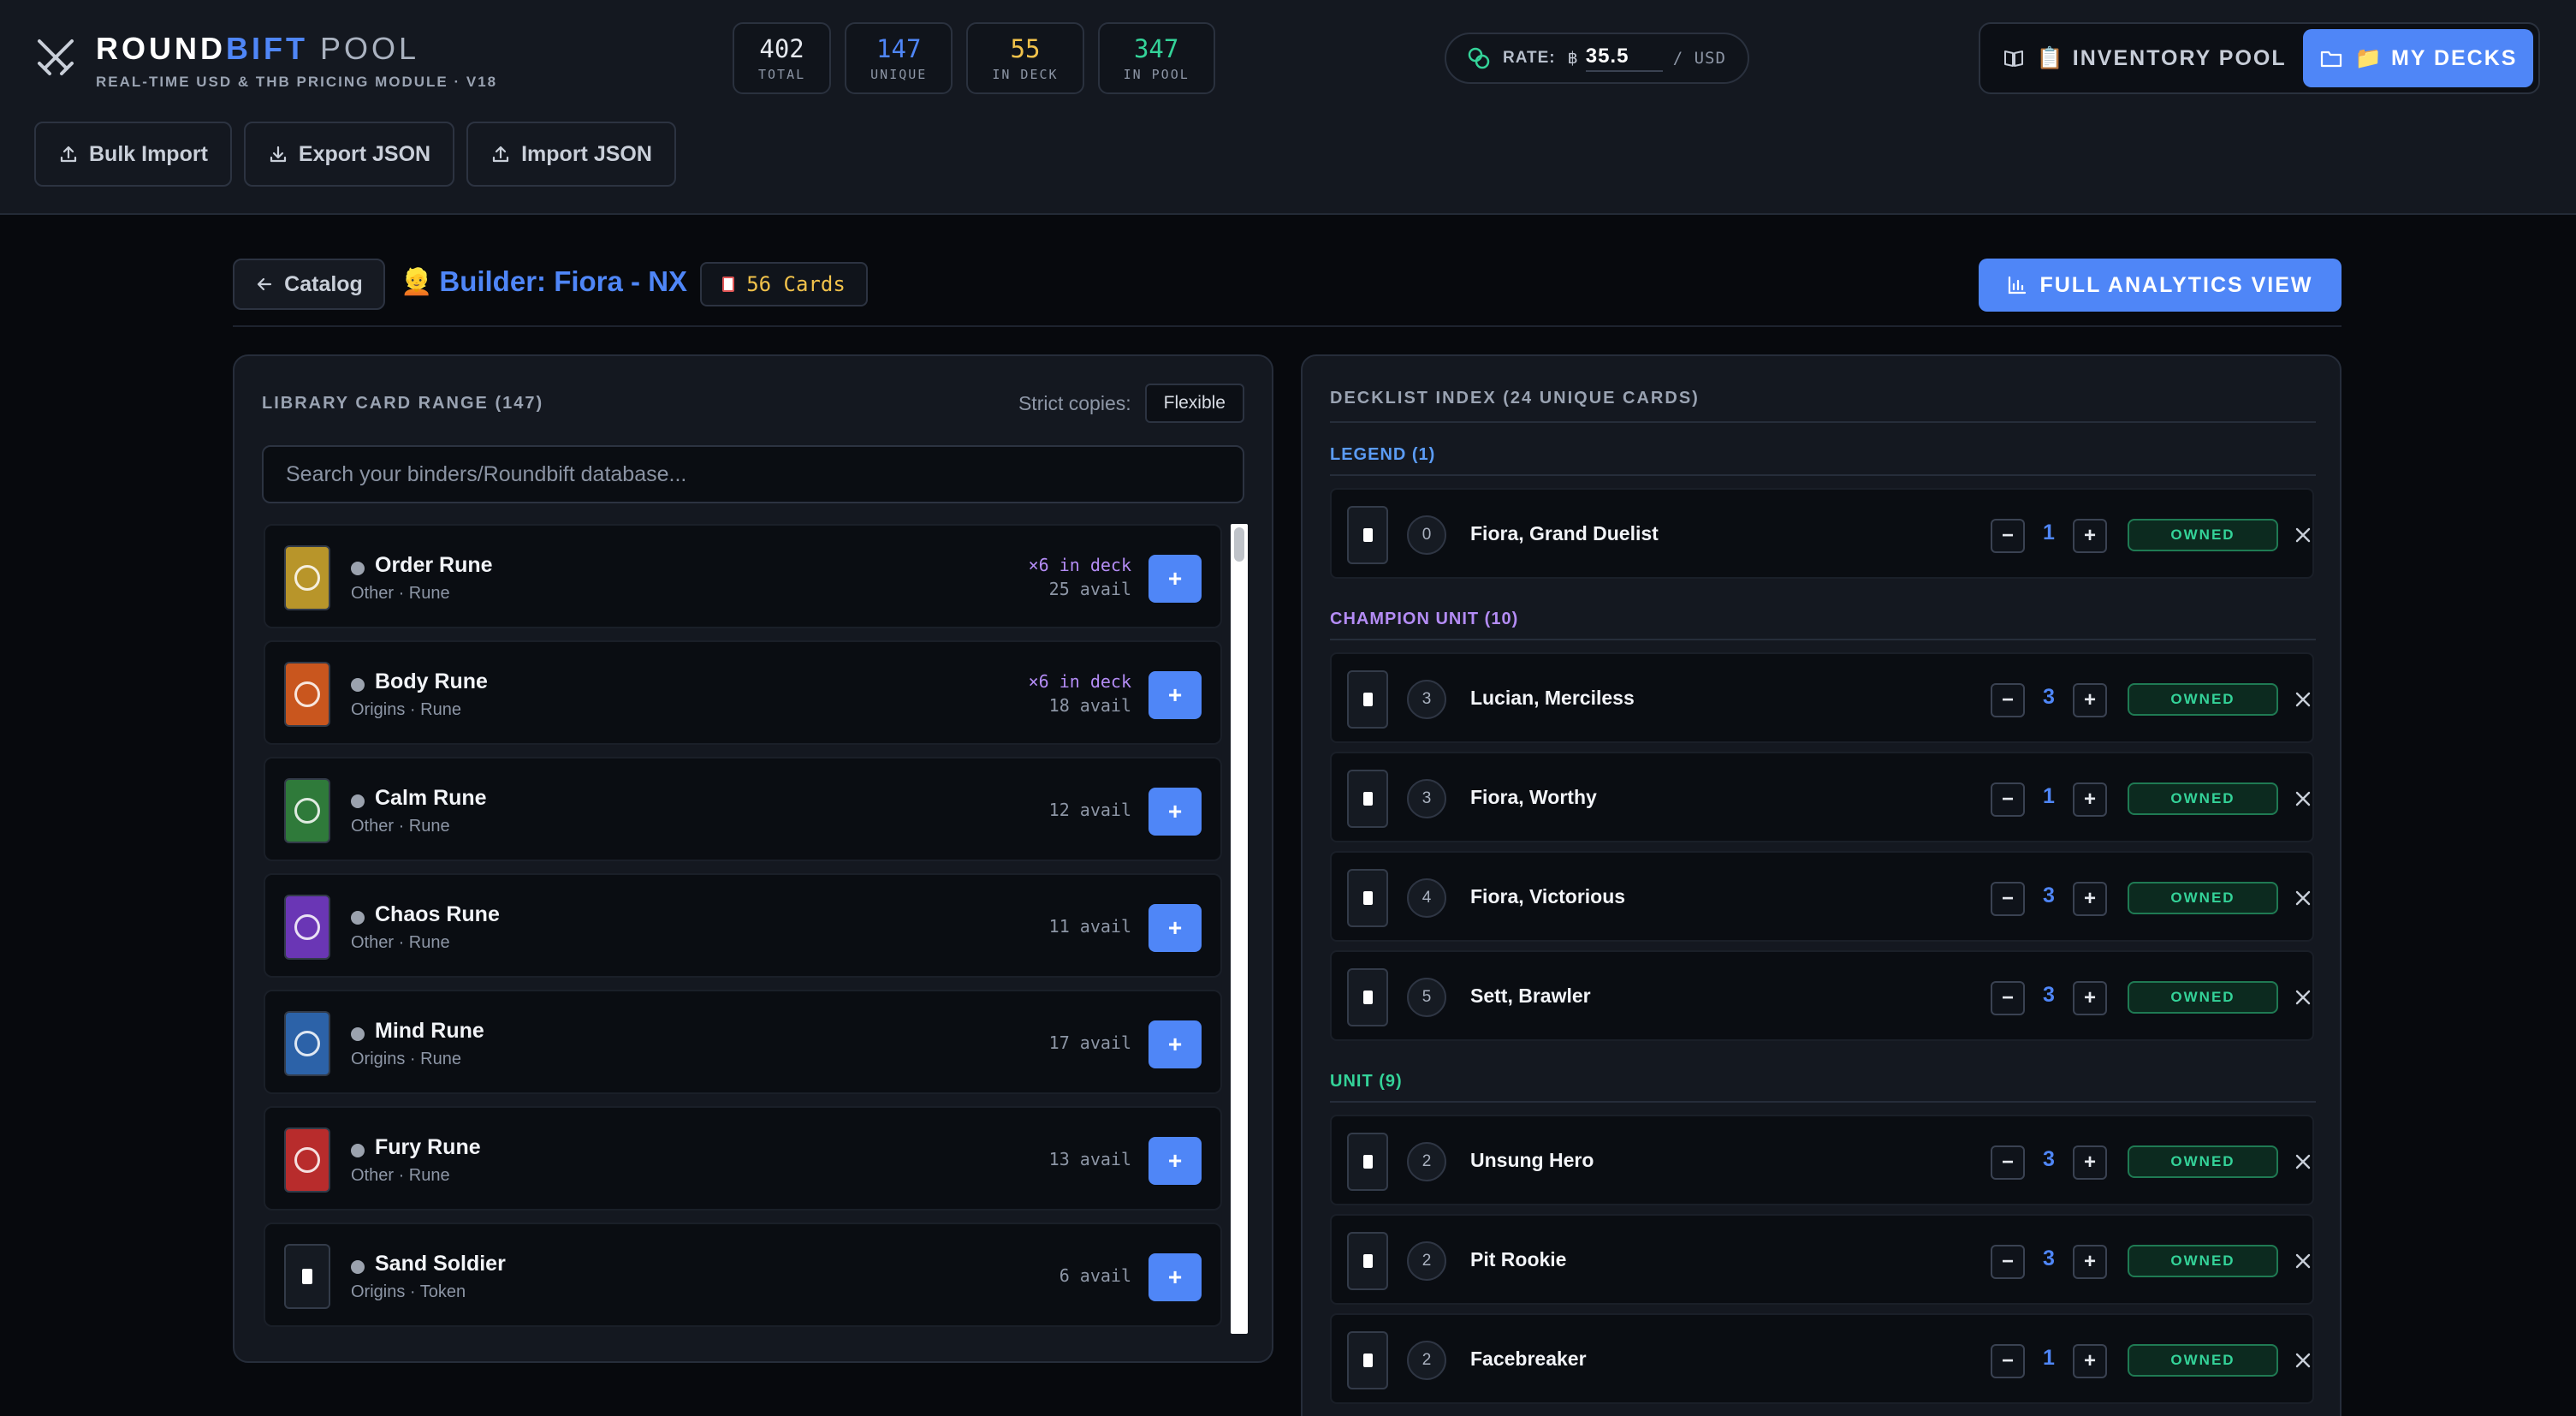 The width and height of the screenshot is (2576, 1416). I want to click on app-title-main: ROUNDBIFT, so click(202, 48).